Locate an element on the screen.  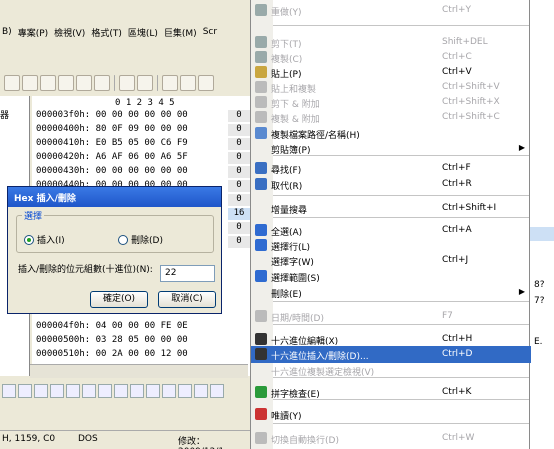
menu-item: 十六進位插入/刪除(D)... Ctrl+D is located at coordinates (391, 354).